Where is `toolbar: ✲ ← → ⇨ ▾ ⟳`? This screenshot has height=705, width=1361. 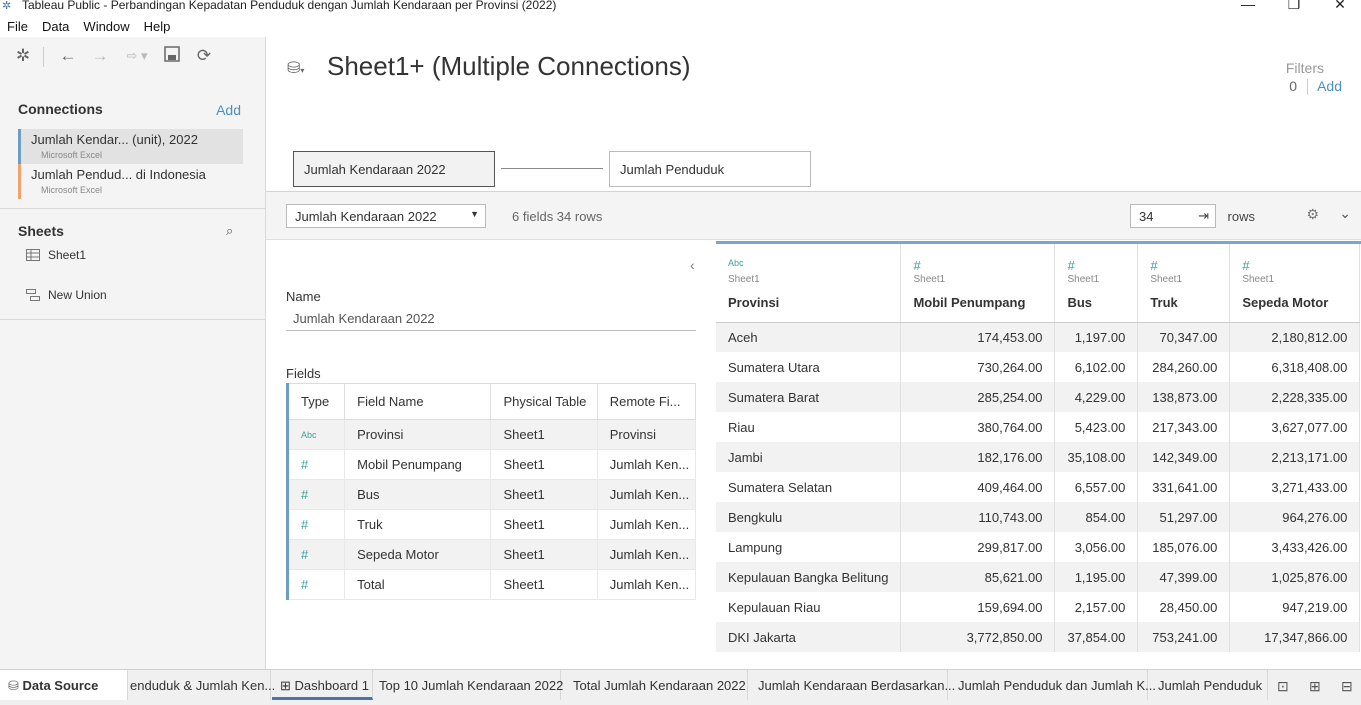
toolbar: ✲ ← → ⇨ ▾ ⟳ is located at coordinates (133, 57).